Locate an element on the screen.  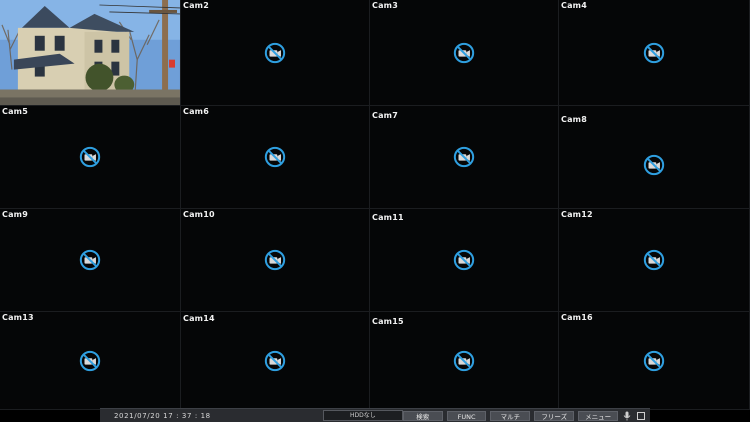
camera-label: Cam6 is located at coordinates (196, 111).